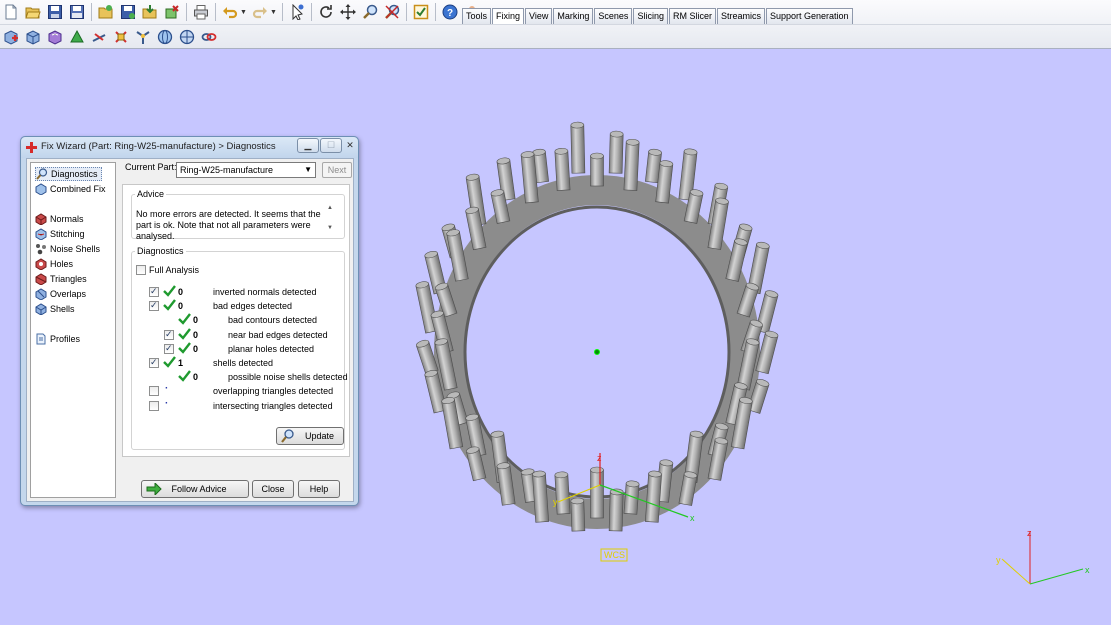 The width and height of the screenshot is (1111, 625). What do you see at coordinates (143, 37) in the screenshot?
I see `marker-icon` at bounding box center [143, 37].